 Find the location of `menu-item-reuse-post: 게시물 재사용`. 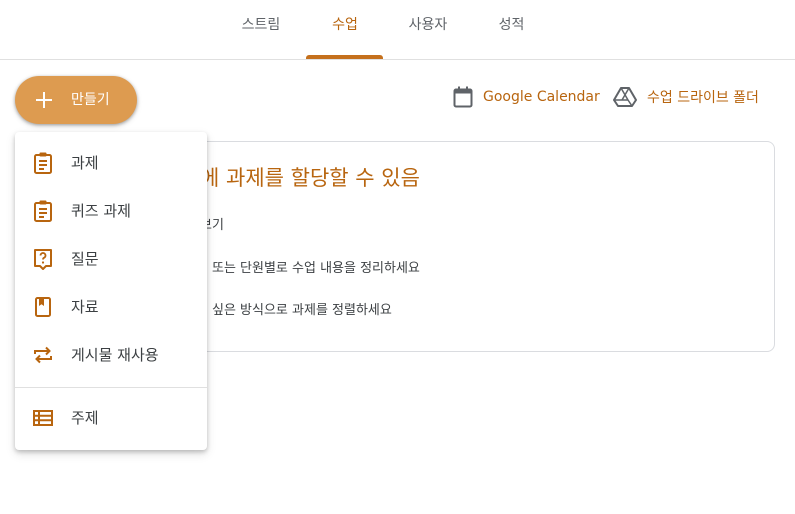

menu-item-reuse-post: 게시물 재사용 is located at coordinates (111, 355).